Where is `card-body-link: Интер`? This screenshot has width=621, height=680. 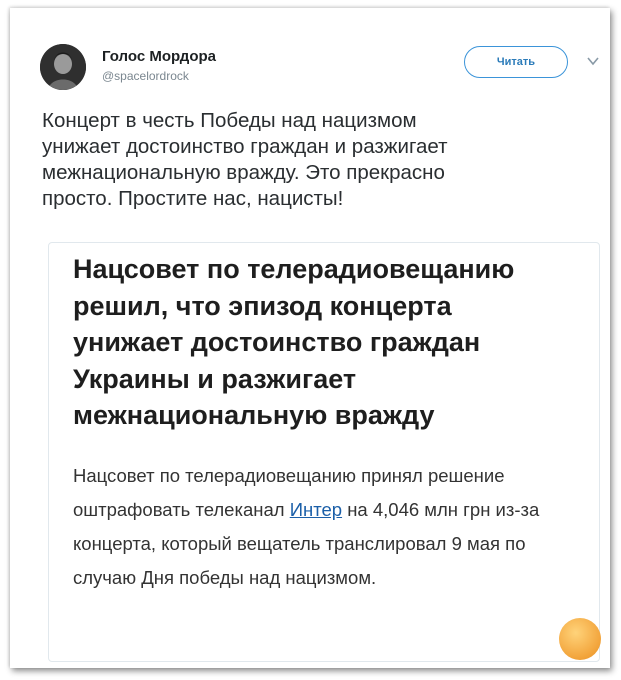
card-body-link: Интер is located at coordinates (316, 509).